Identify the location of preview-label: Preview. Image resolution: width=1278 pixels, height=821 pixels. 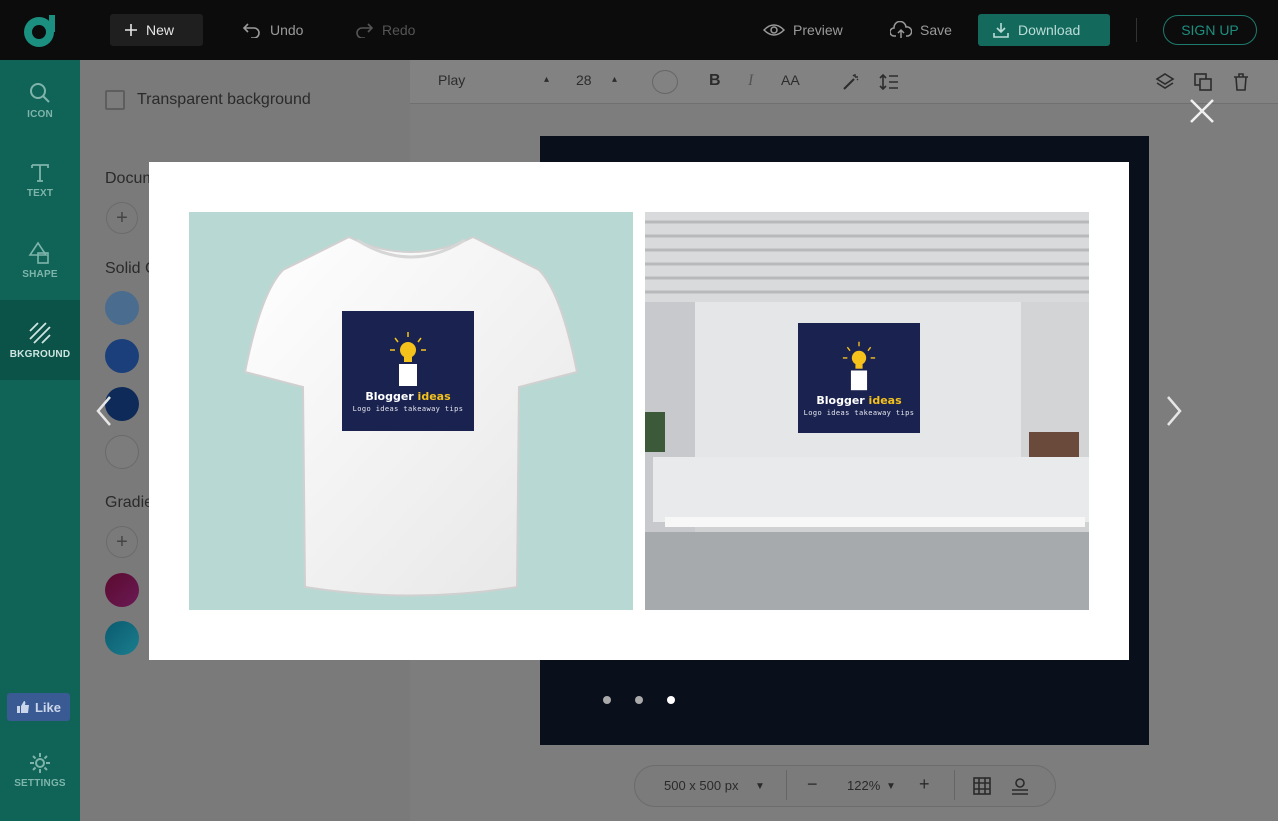
(818, 30).